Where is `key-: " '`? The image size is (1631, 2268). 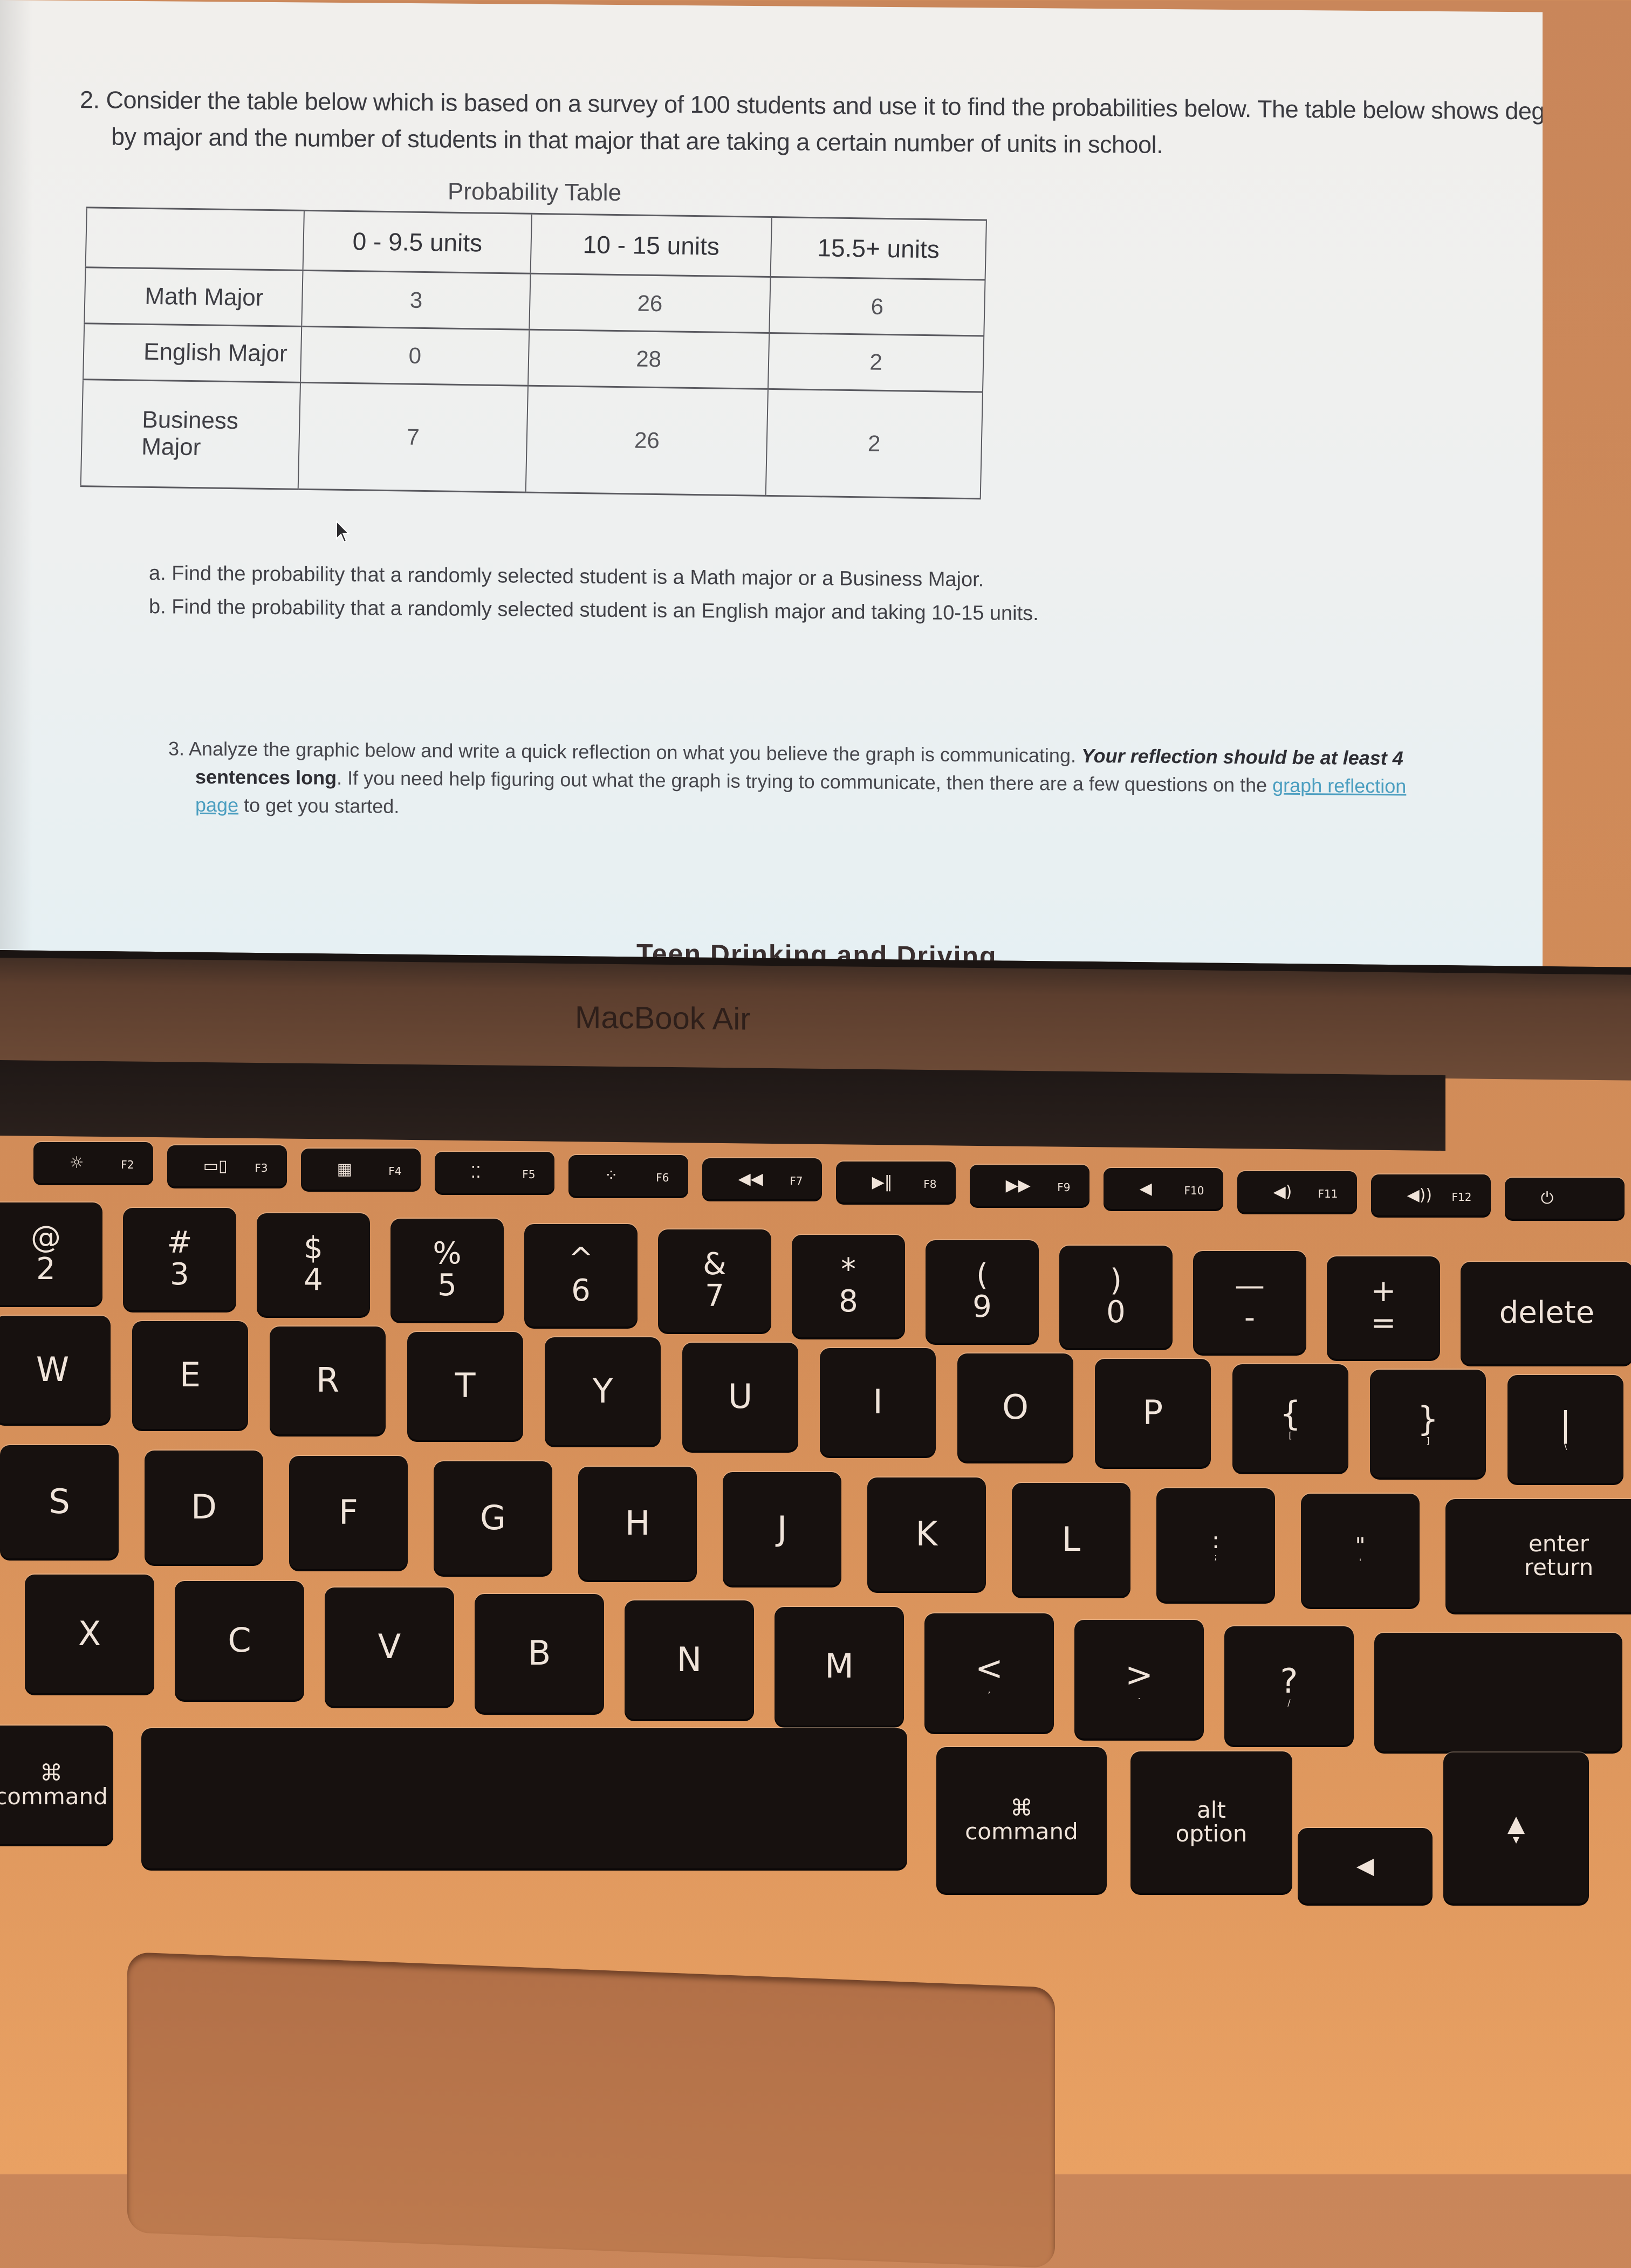 key-: " ' is located at coordinates (1360, 1550).